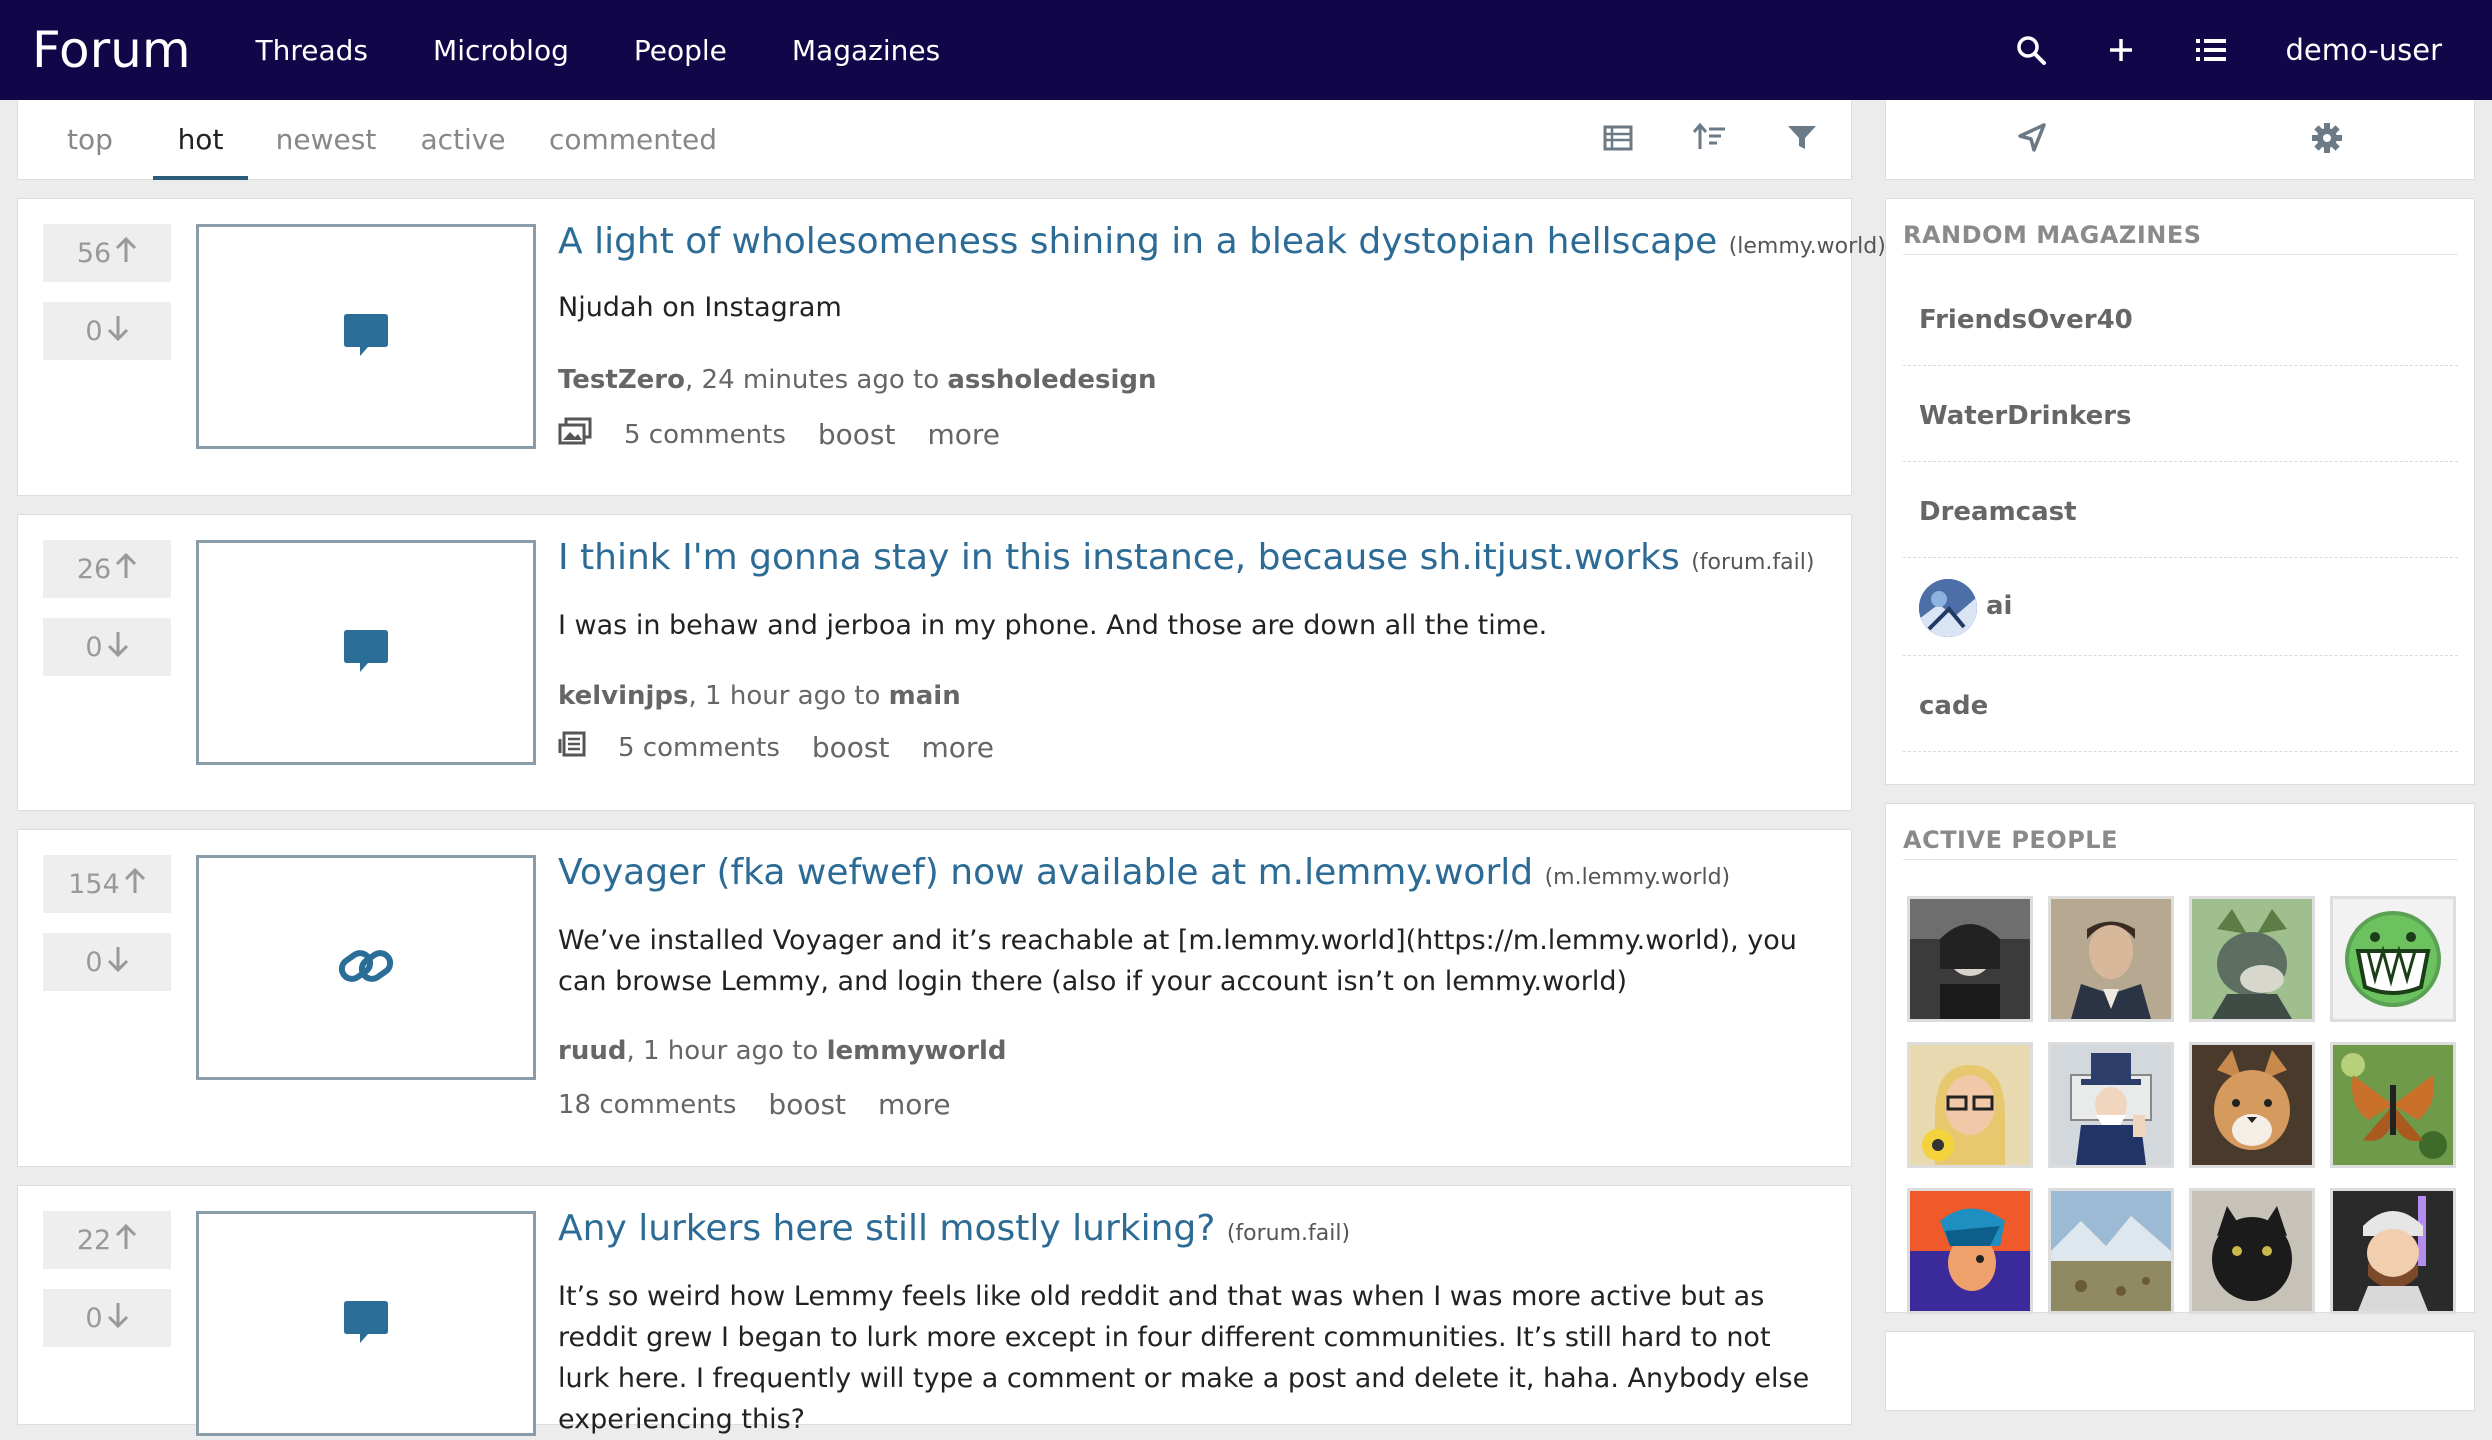 The width and height of the screenshot is (2492, 1440). I want to click on send-icon, so click(2032, 140).